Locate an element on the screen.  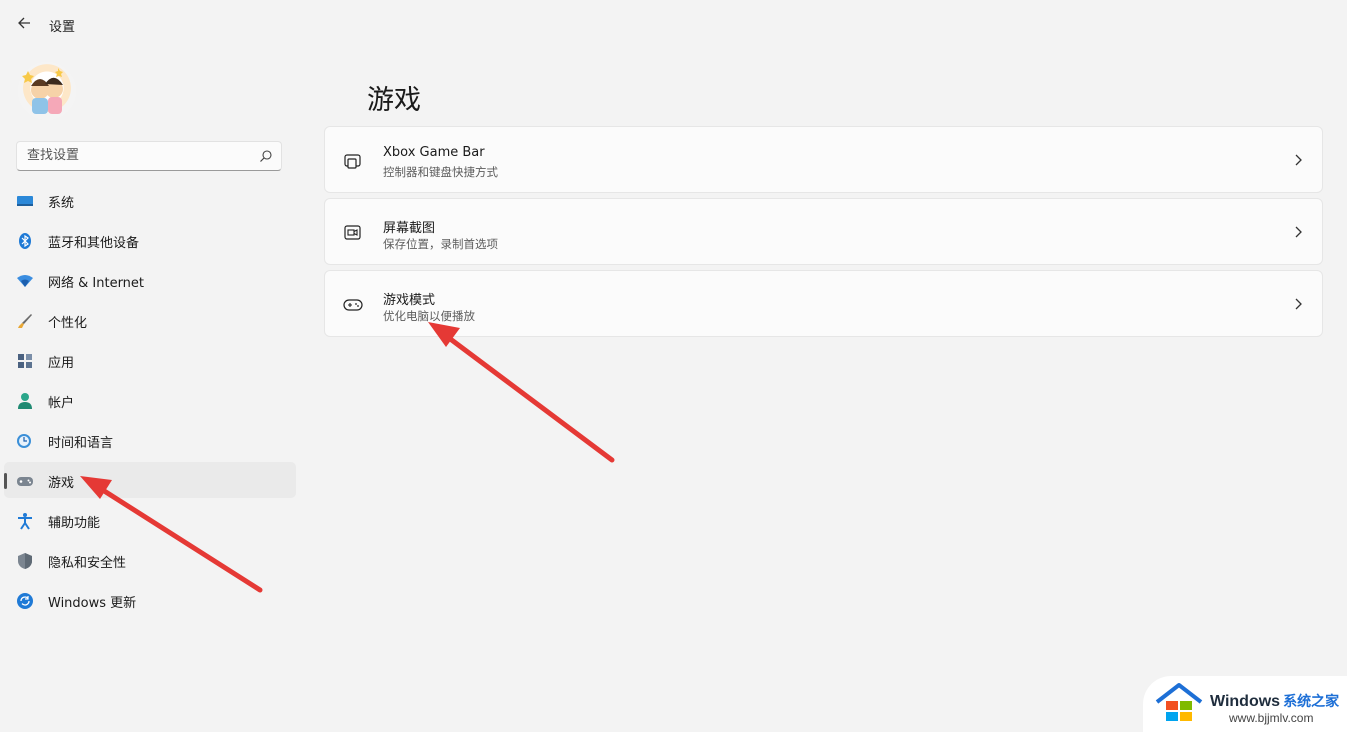
sidebar-item-bluetooth: 蓝牙和其他设备 is located at coordinates (150, 240).